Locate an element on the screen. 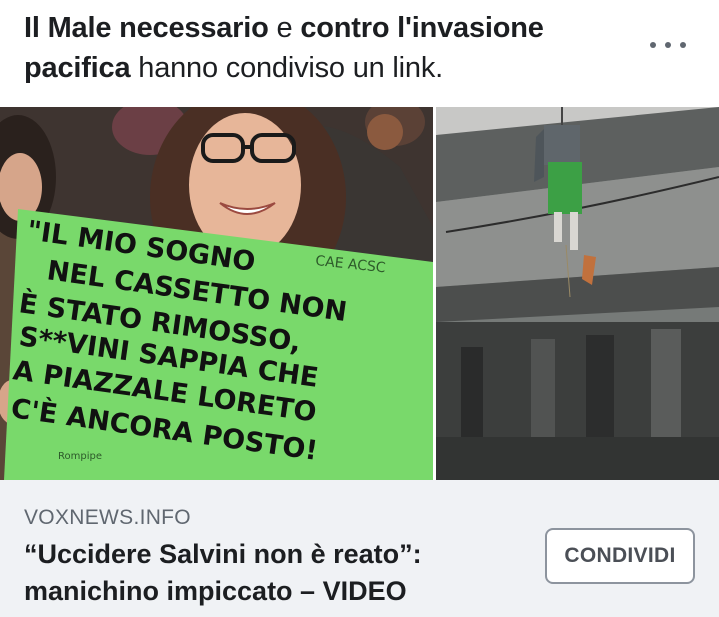  group-name-link: Il Male necessario is located at coordinates (146, 28).